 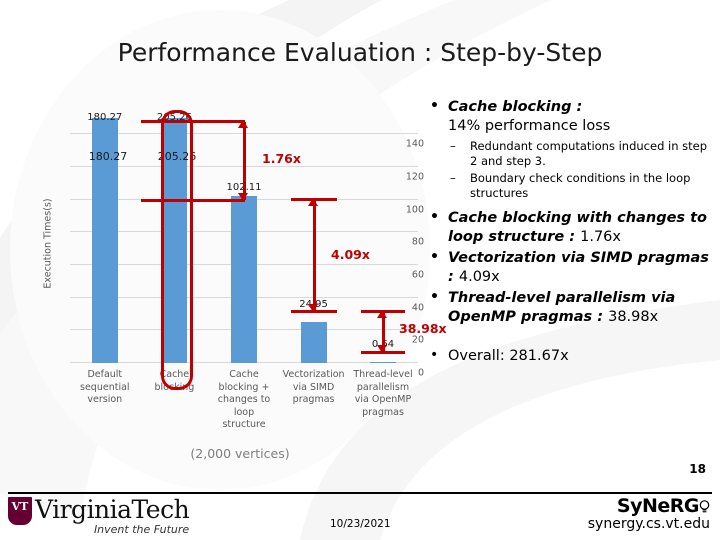 I want to click on bullet-vectorization-value: 4.09x, so click(x=479, y=277).